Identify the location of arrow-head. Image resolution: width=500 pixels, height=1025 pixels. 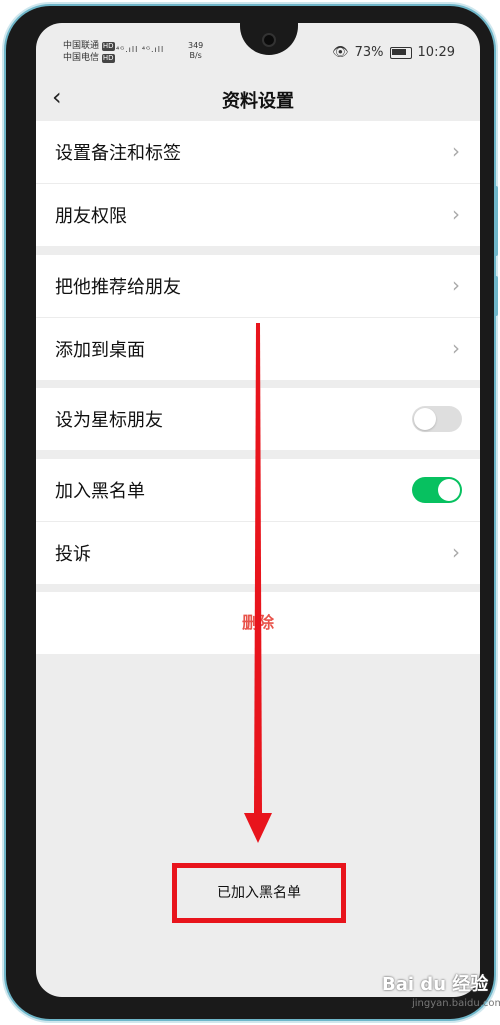
(258, 828).